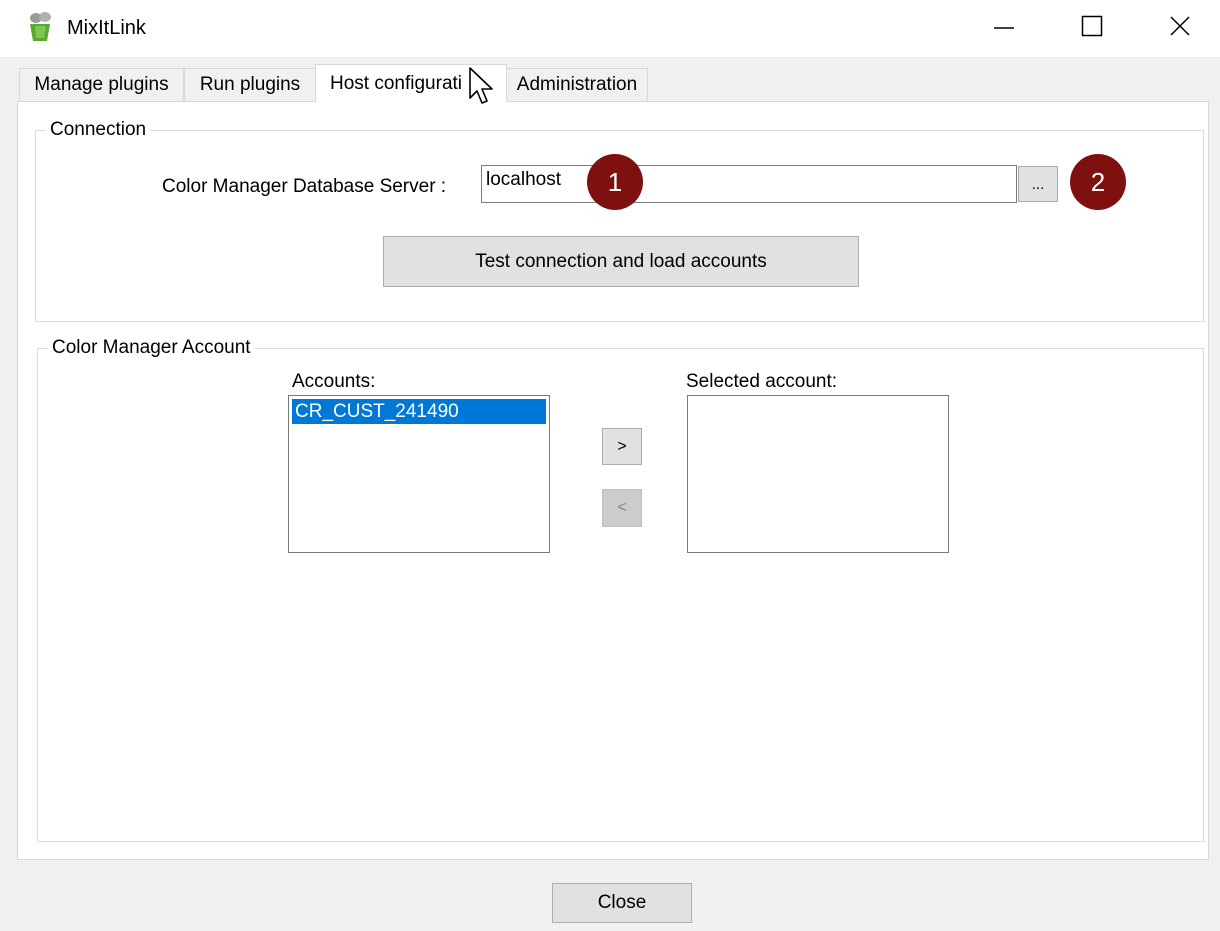 This screenshot has height=931, width=1220. What do you see at coordinates (577, 84) in the screenshot?
I see `tab-administration: Administration` at bounding box center [577, 84].